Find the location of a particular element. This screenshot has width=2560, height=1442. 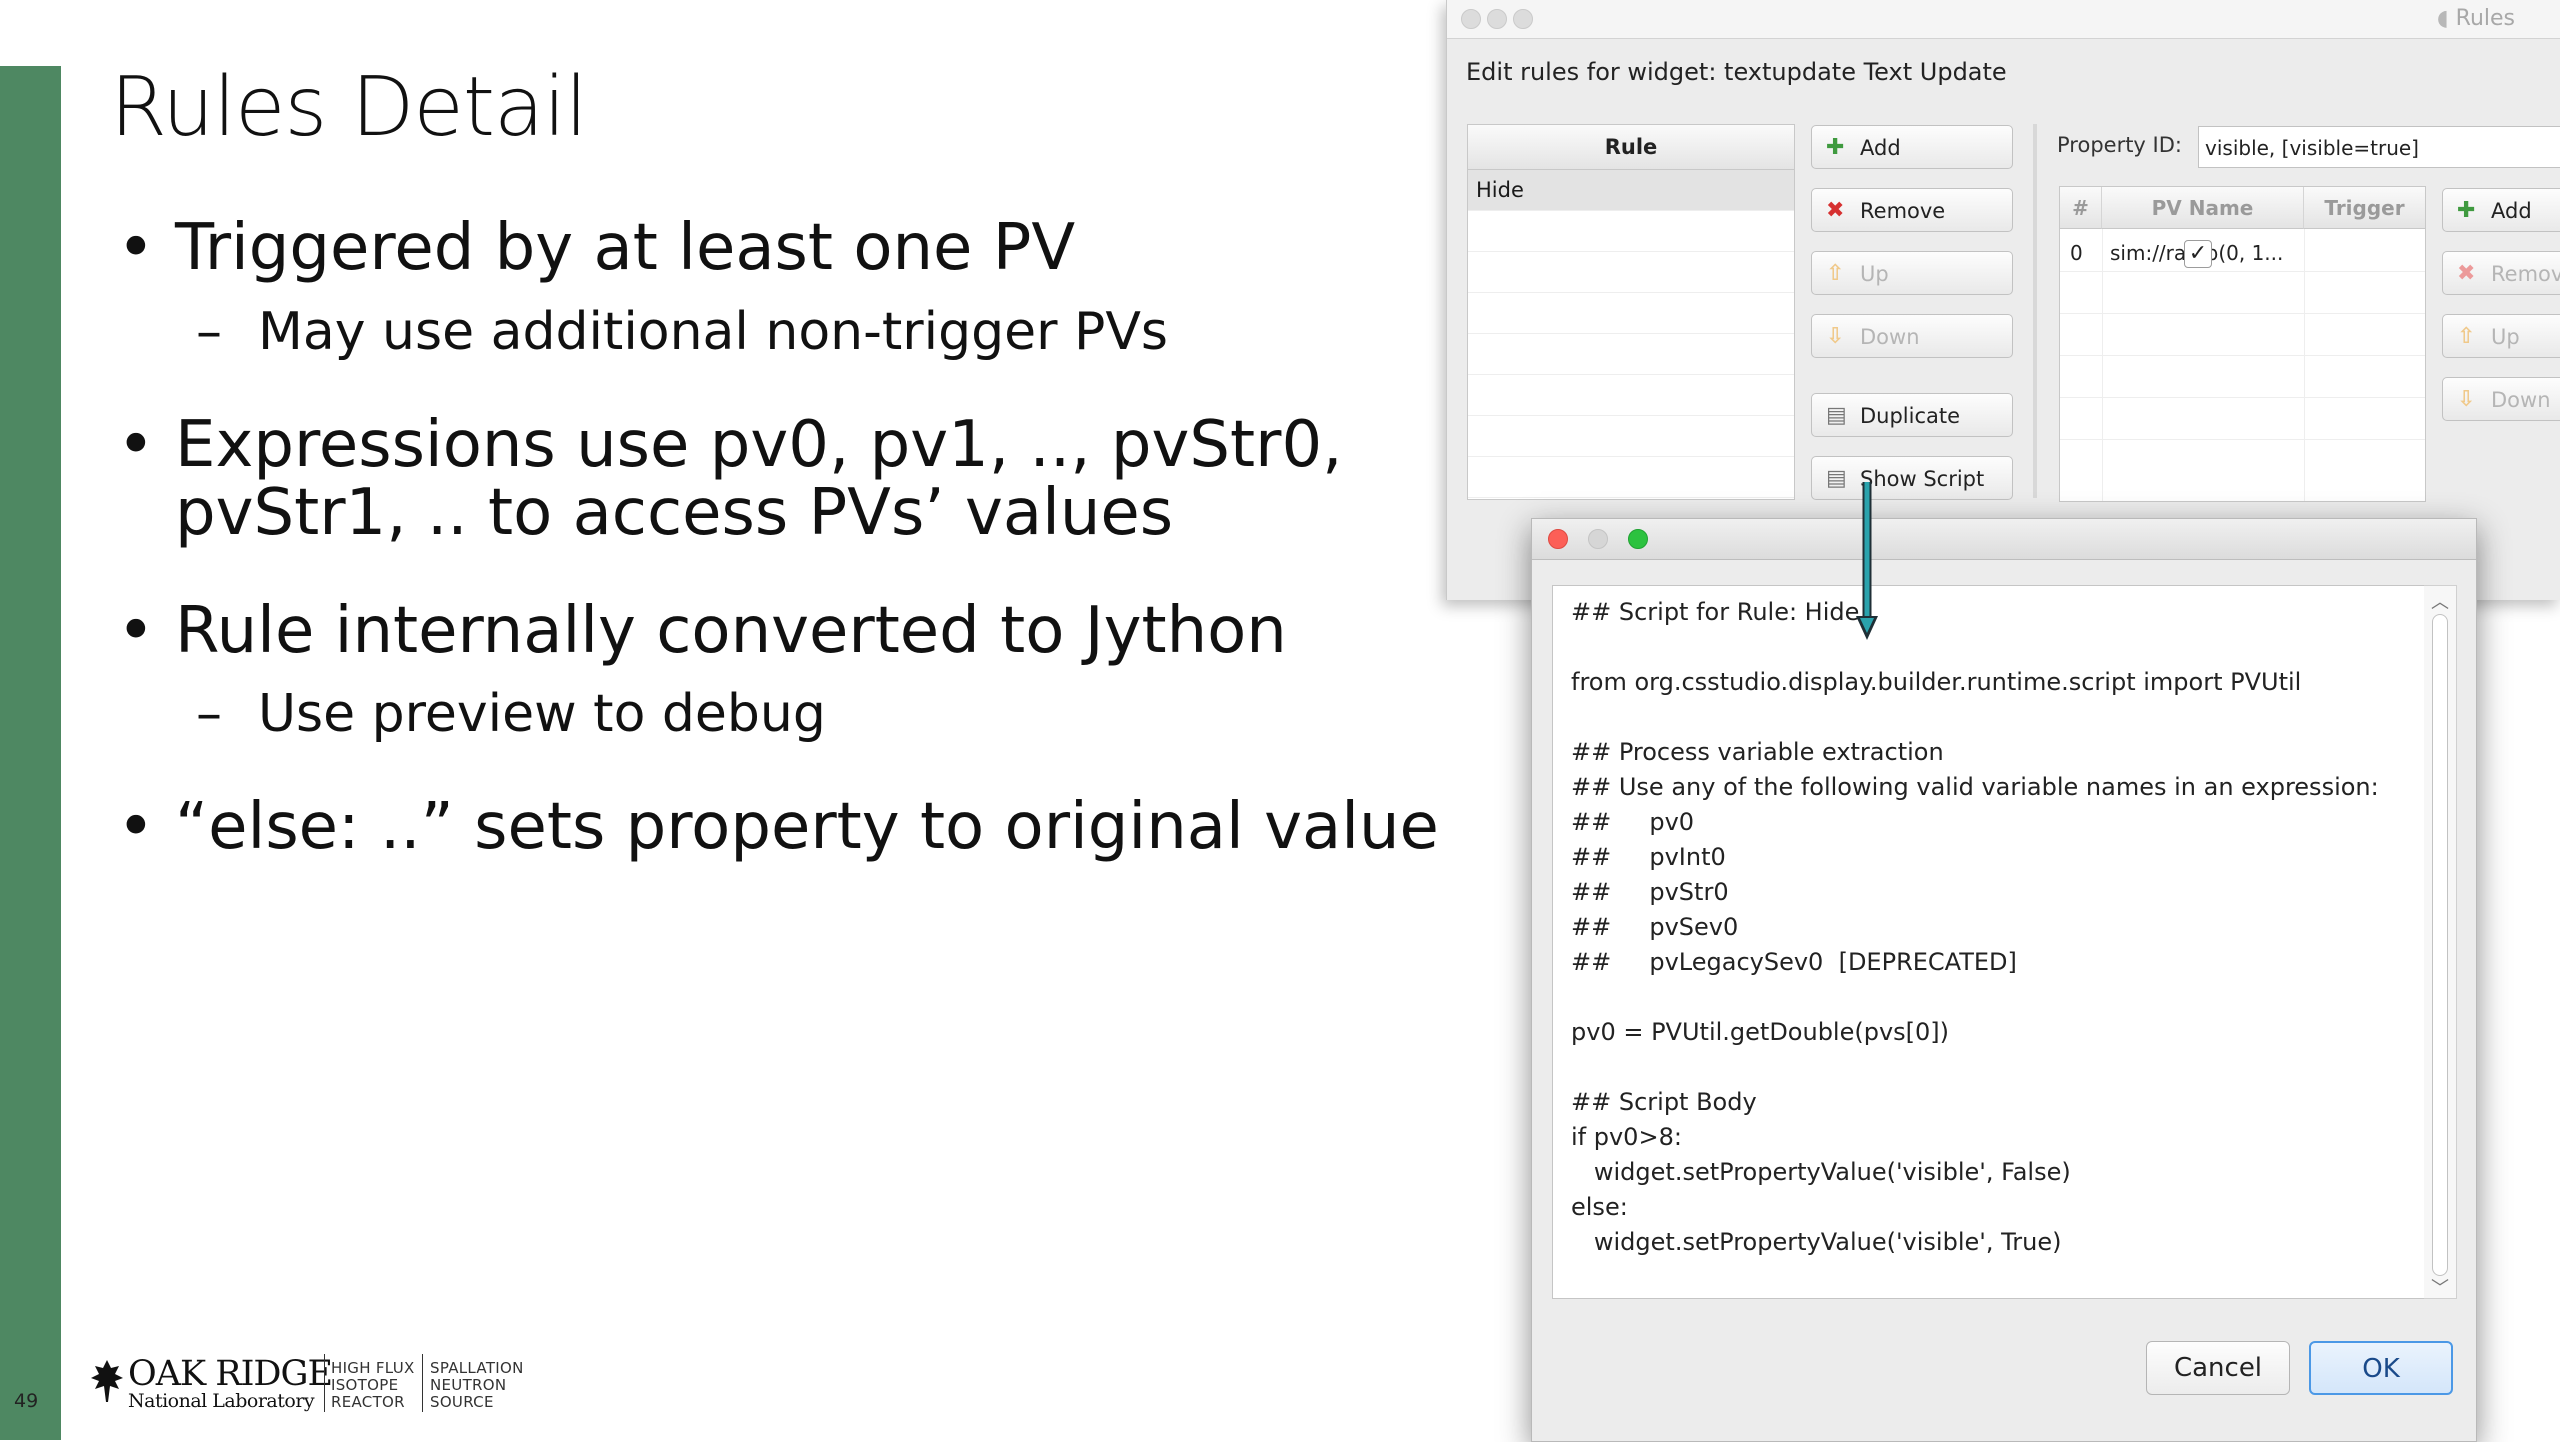

add-pv-label: Add is located at coordinates (2511, 211).